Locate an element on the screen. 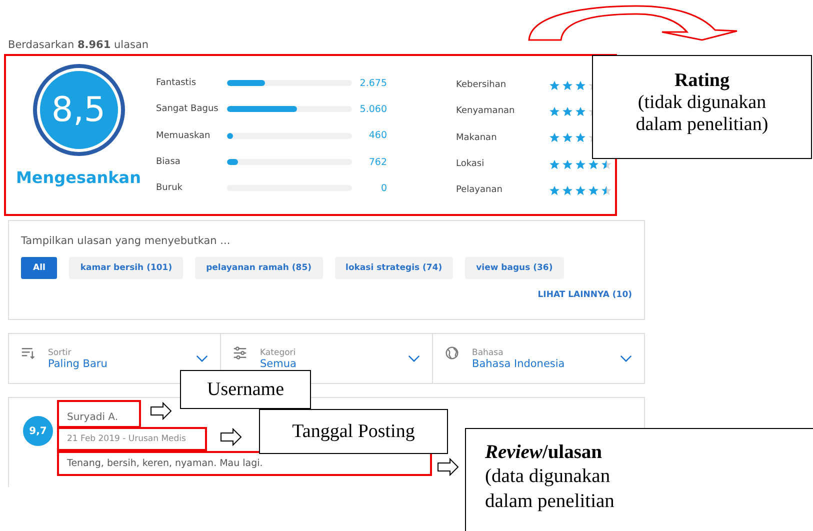  annotation-text: Tanggal Posting is located at coordinates (353, 431).